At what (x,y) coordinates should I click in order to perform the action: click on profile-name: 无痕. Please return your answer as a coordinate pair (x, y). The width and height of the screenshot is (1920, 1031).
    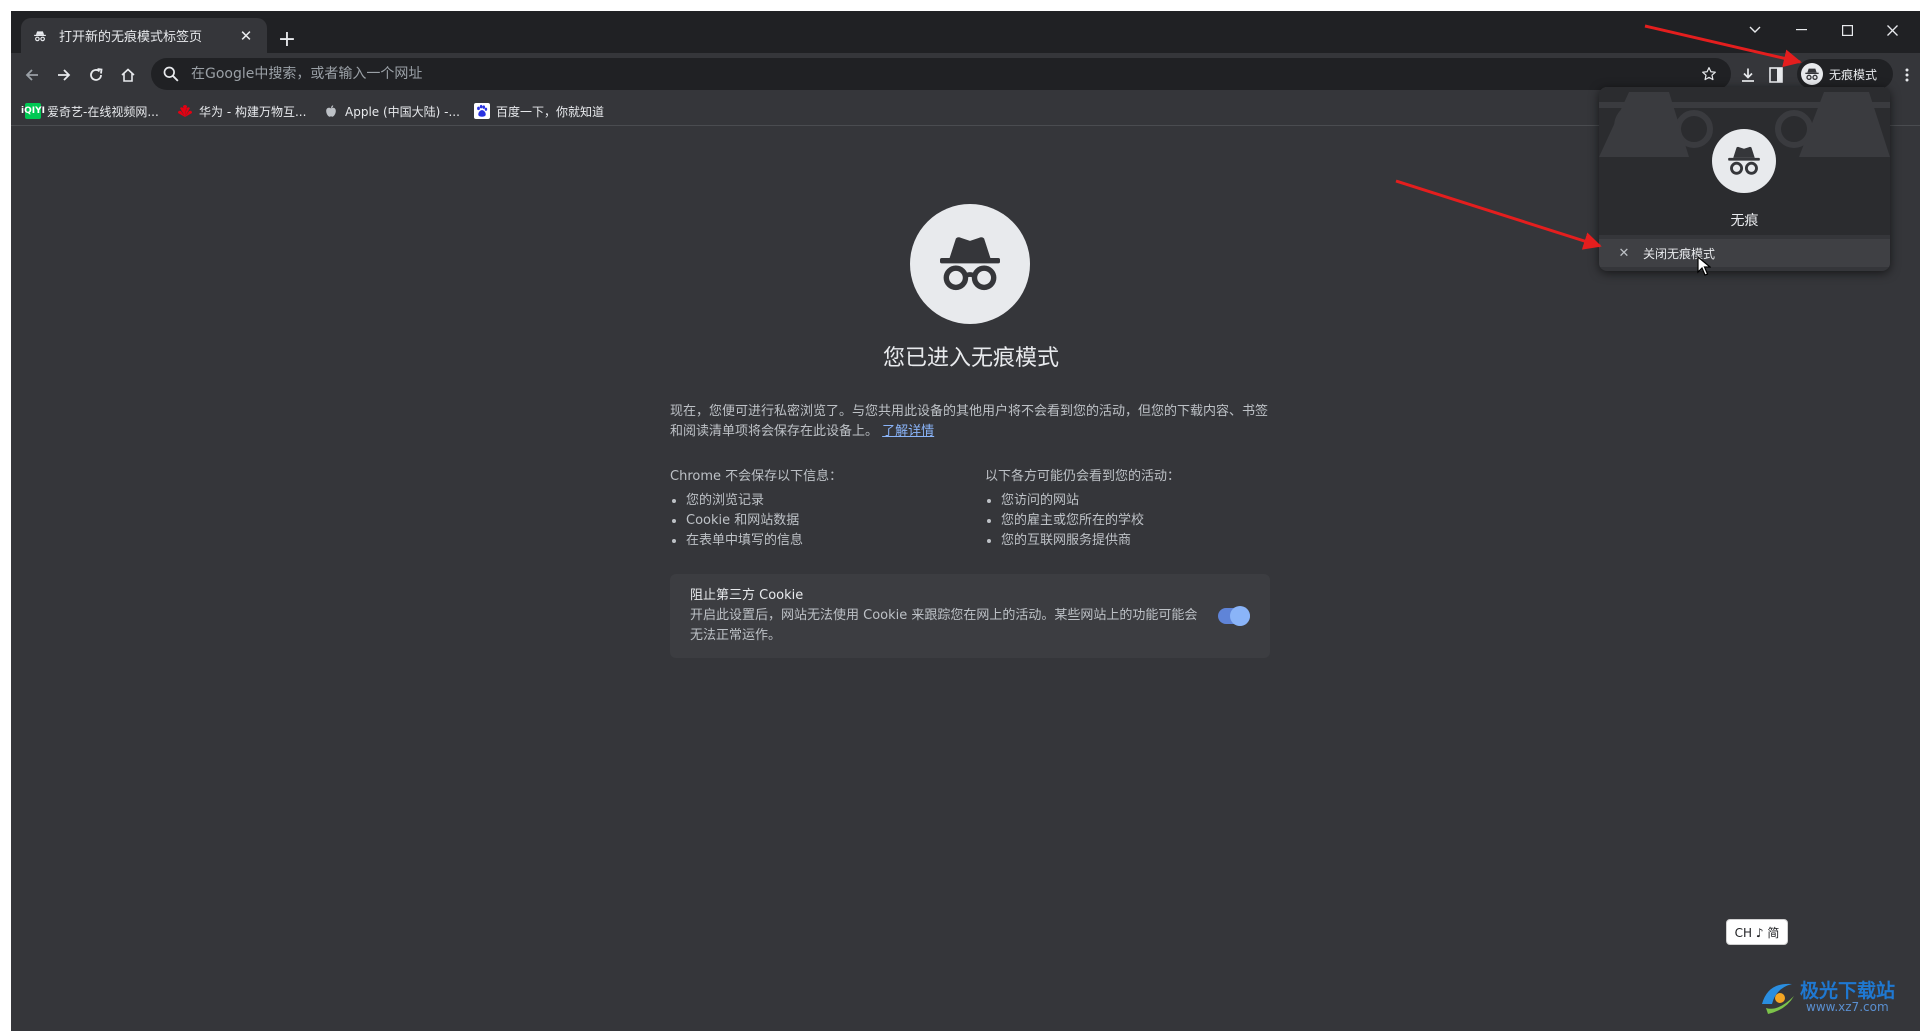
    Looking at the image, I should click on (1744, 221).